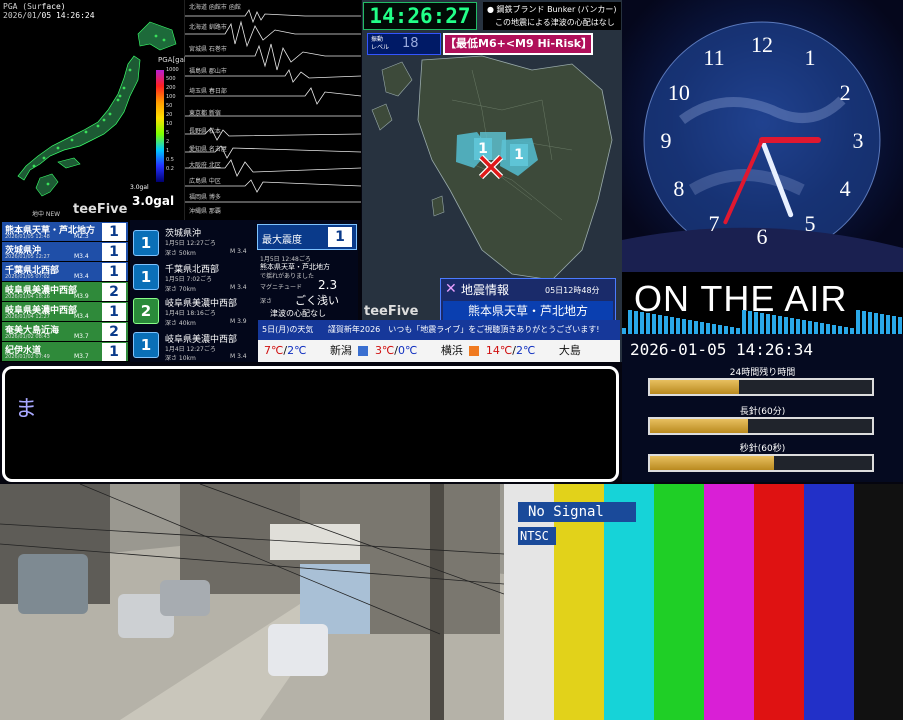  What do you see at coordinates (288, 329) in the screenshot?
I see `ticker-day: 5日(月)の天気` at bounding box center [288, 329].